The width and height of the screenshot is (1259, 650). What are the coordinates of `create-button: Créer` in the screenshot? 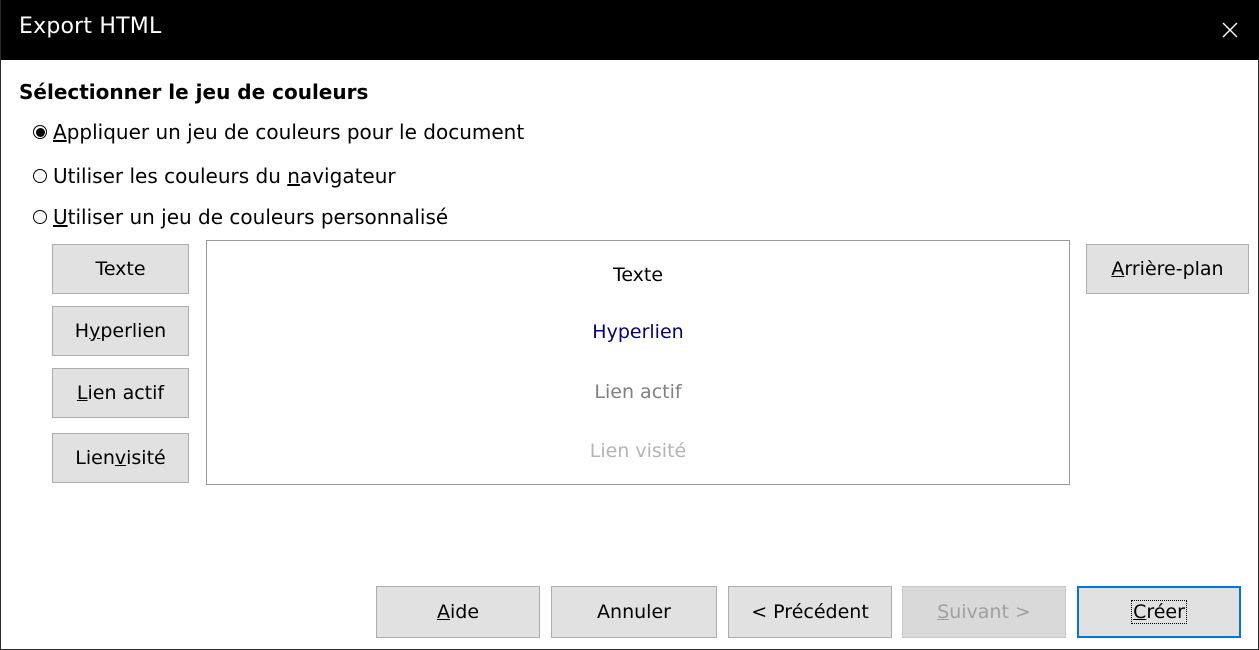 It's located at (1159, 612).